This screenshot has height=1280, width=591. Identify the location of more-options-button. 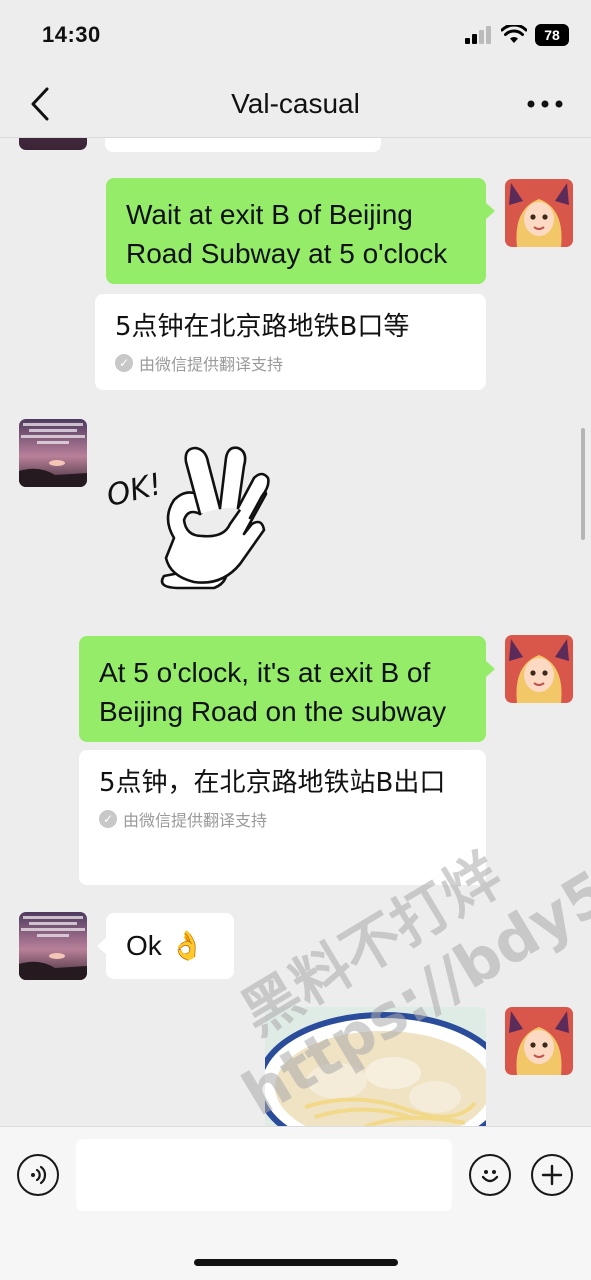
(545, 104).